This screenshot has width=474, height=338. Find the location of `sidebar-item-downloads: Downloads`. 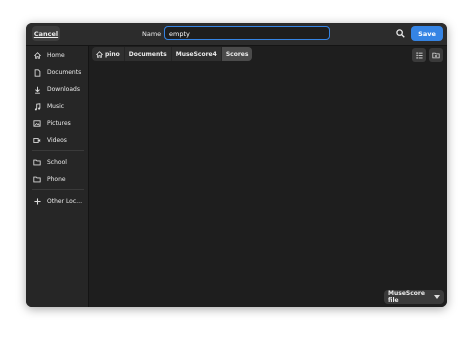

sidebar-item-downloads: Downloads is located at coordinates (57, 89).